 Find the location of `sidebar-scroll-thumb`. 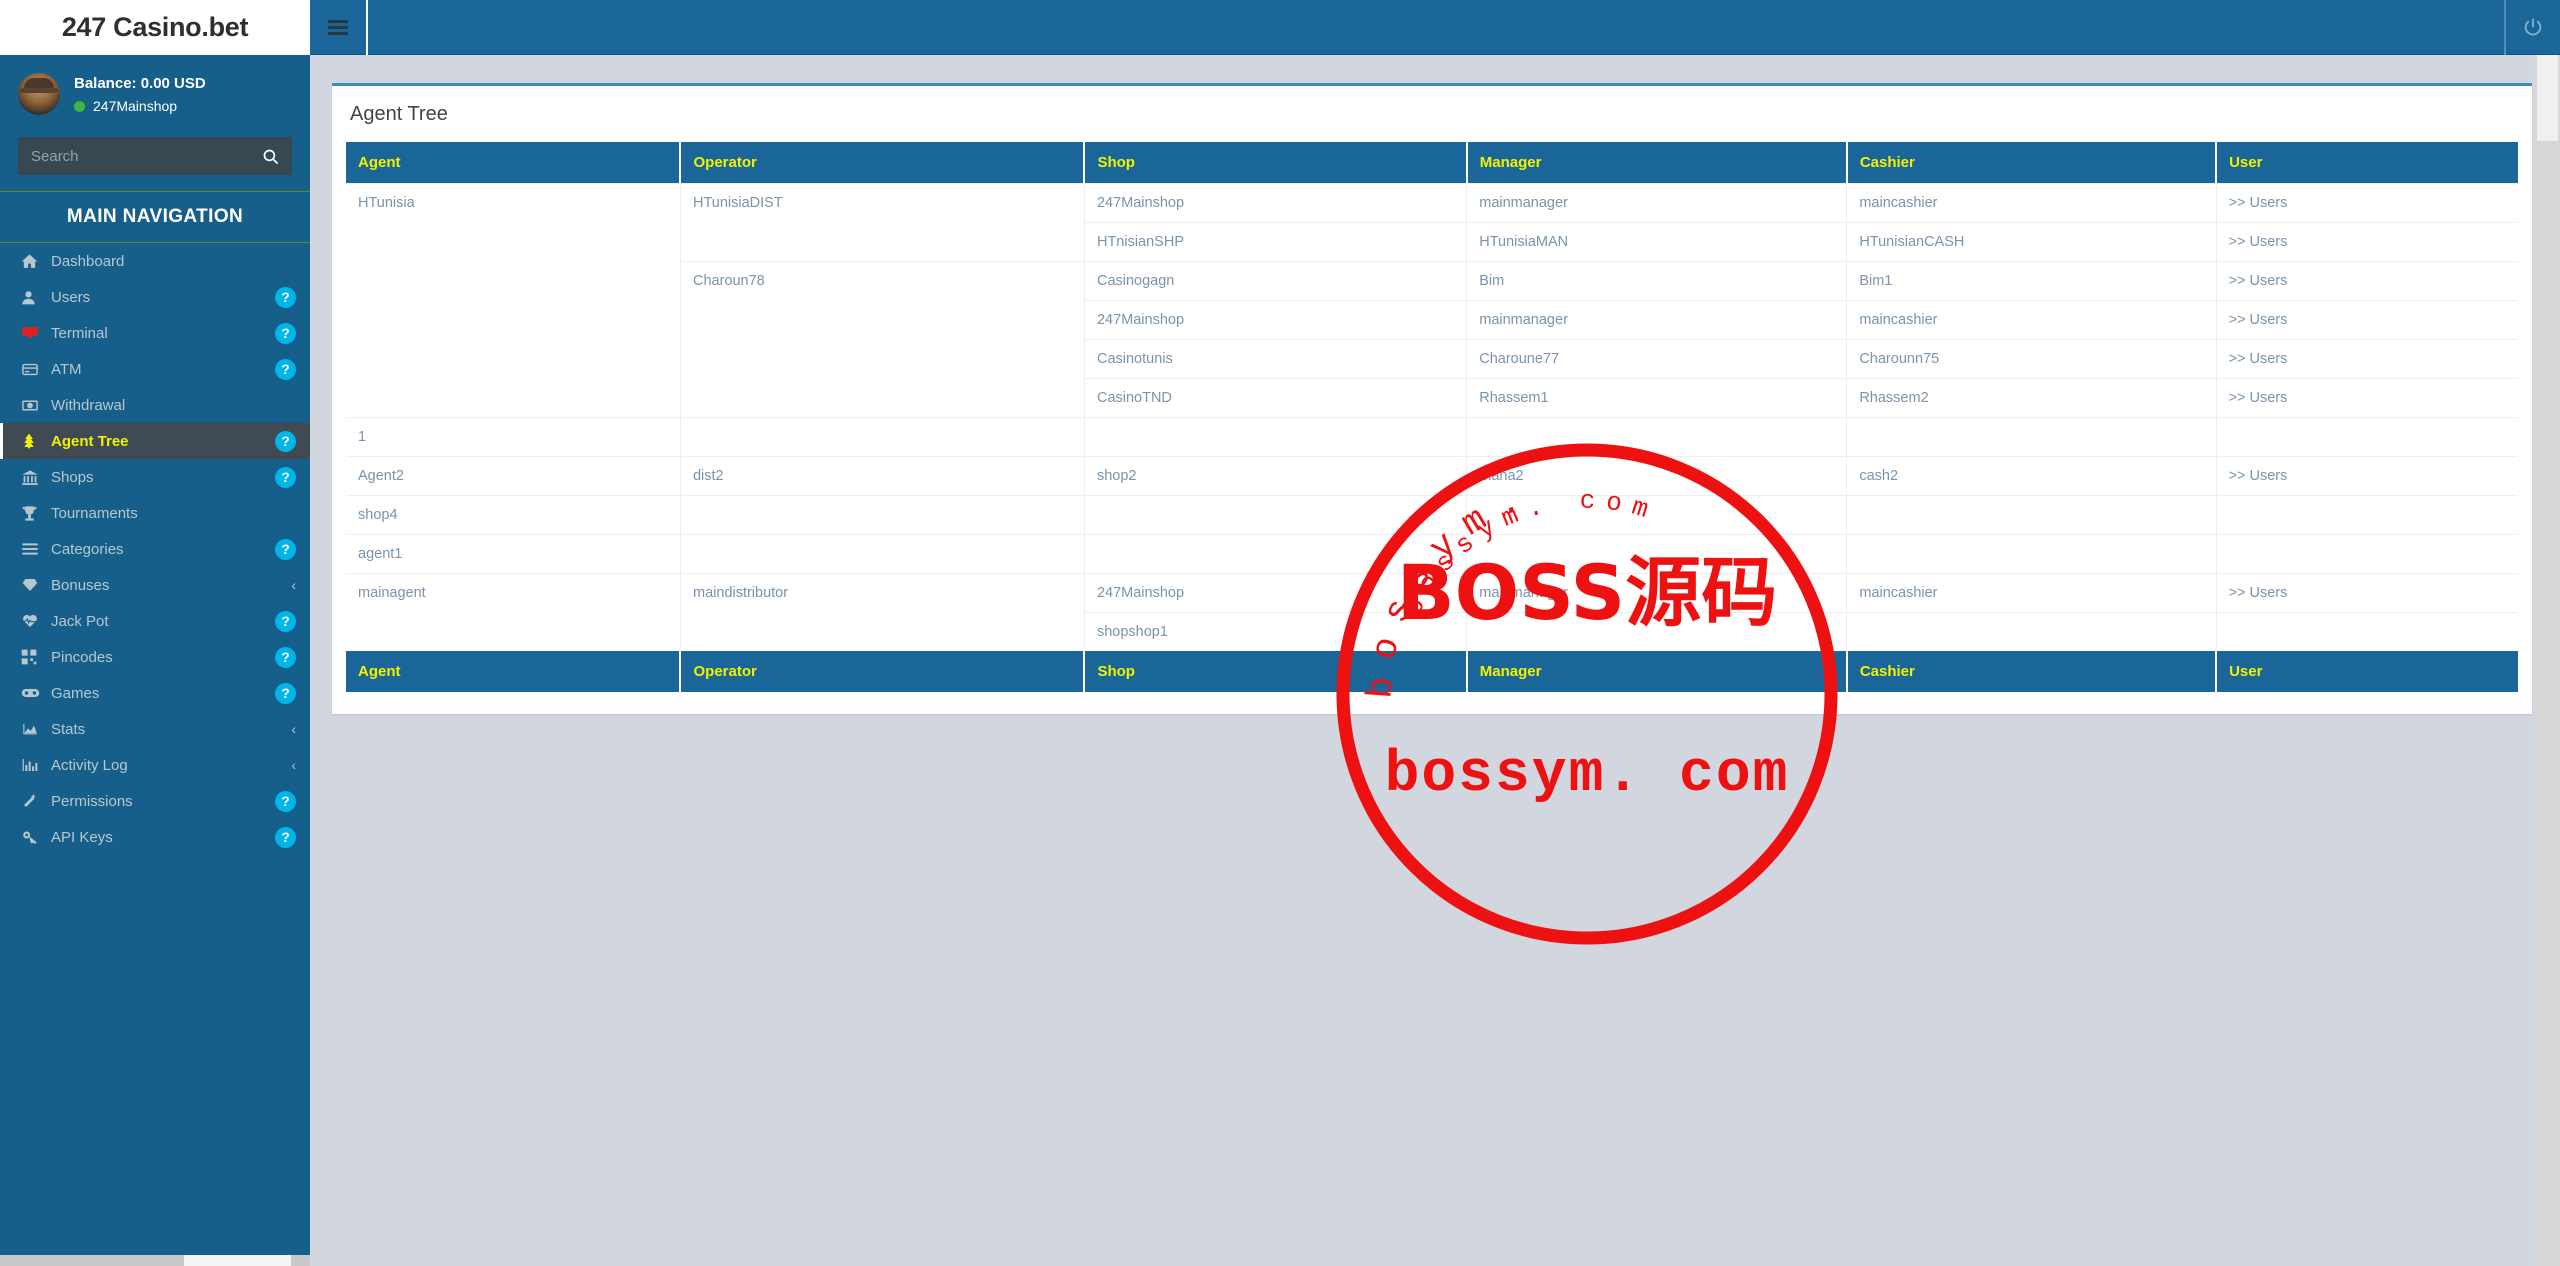

sidebar-scroll-thumb is located at coordinates (237, 1260).